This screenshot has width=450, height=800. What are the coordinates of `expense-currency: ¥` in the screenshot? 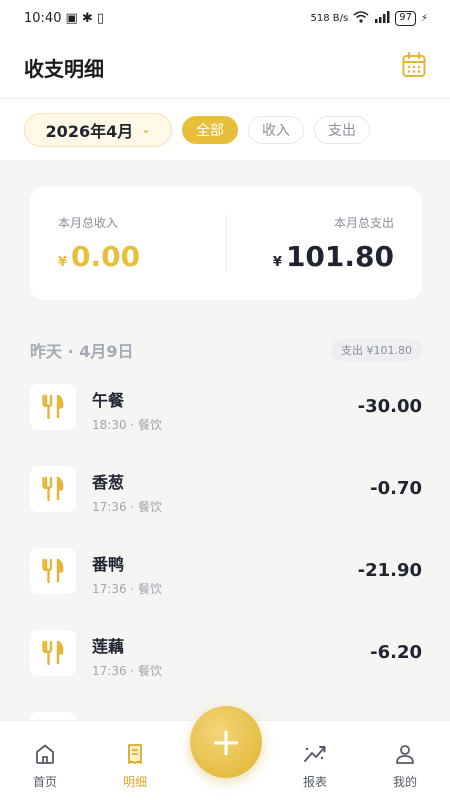 It's located at (277, 262).